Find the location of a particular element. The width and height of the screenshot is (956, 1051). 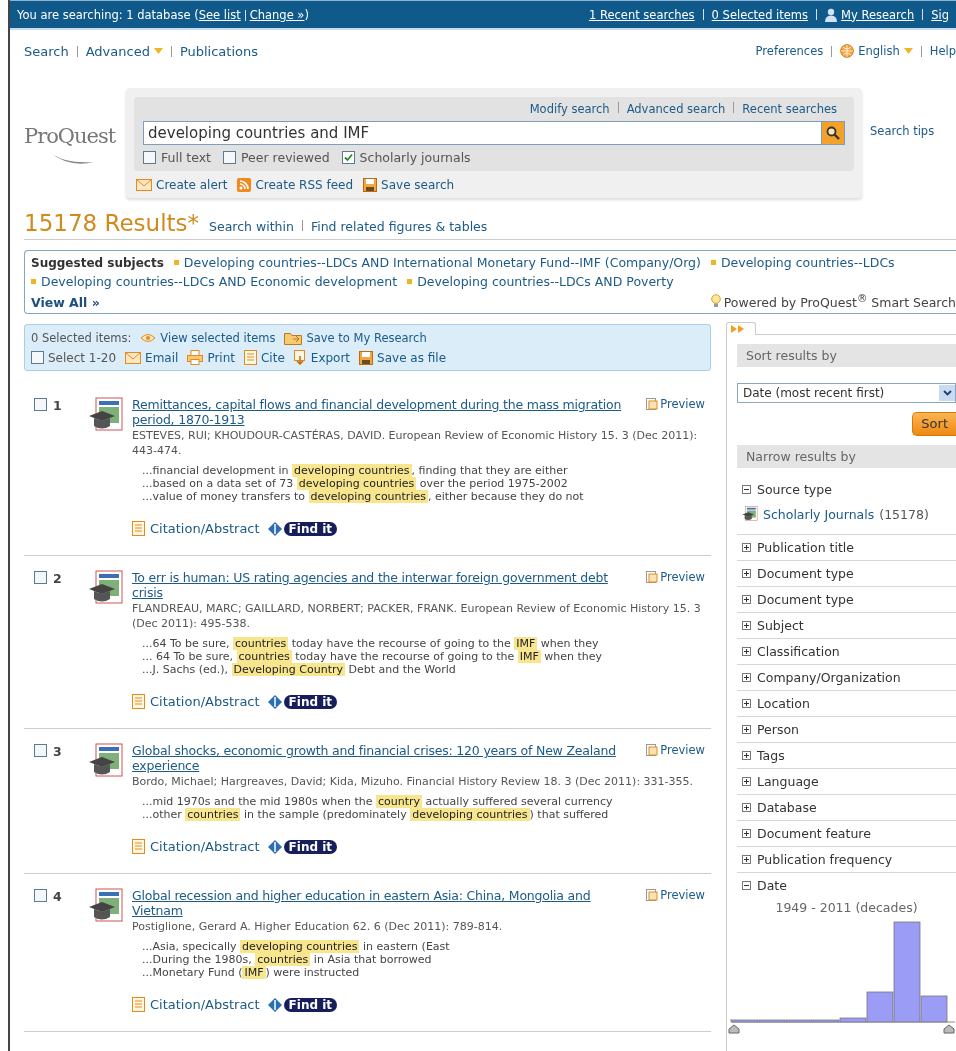

toolbar-link: Cite is located at coordinates (273, 357).